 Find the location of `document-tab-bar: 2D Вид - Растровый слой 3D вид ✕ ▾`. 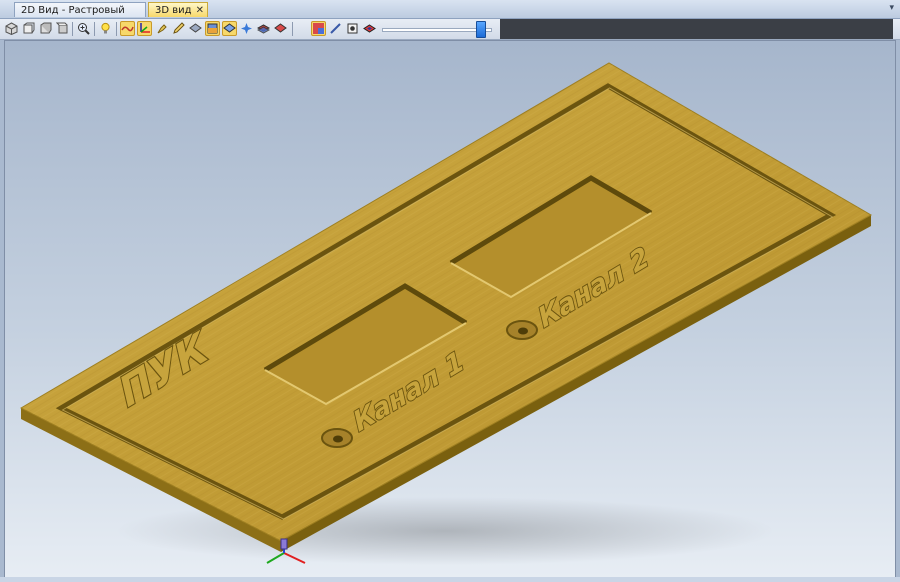

document-tab-bar: 2D Вид - Растровый слой 3D вид ✕ ▾ is located at coordinates (450, 15).